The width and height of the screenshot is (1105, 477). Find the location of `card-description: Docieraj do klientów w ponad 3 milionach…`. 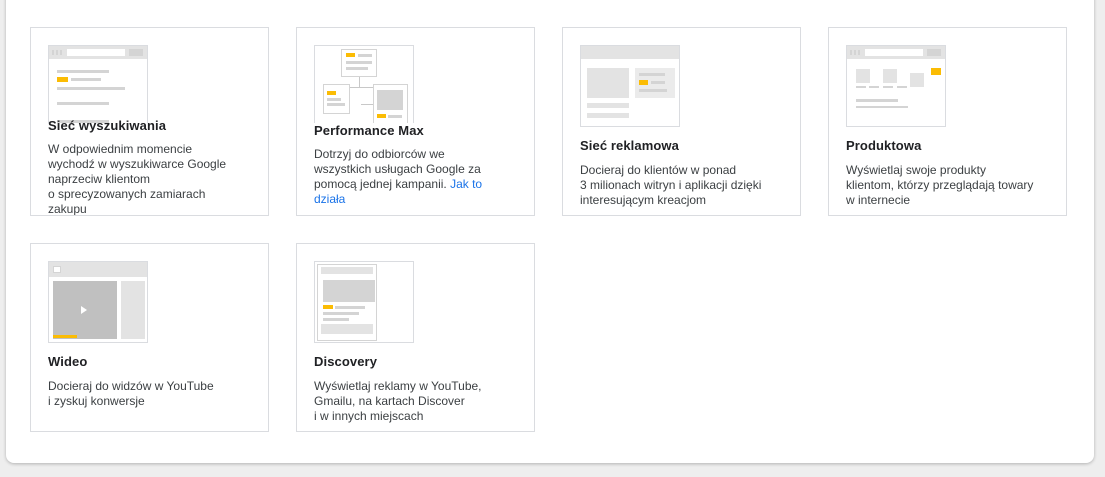

card-description: Docieraj do klientów w ponad 3 milionach… is located at coordinates (682, 185).